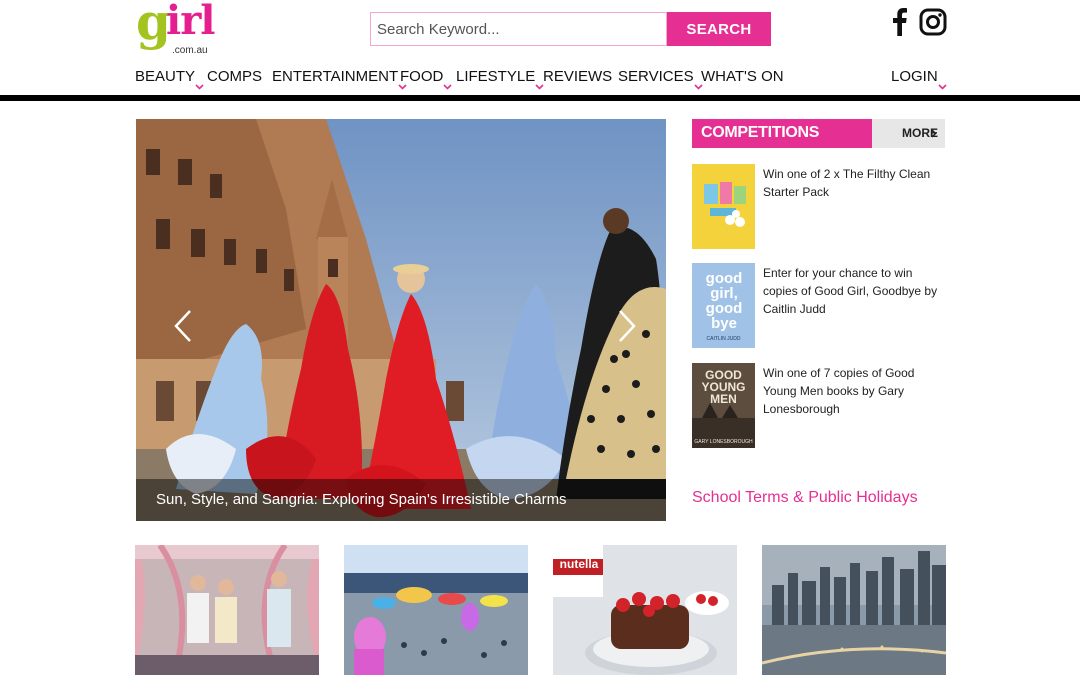 The width and height of the screenshot is (1080, 675). What do you see at coordinates (900, 22) in the screenshot?
I see `facebook-icon` at bounding box center [900, 22].